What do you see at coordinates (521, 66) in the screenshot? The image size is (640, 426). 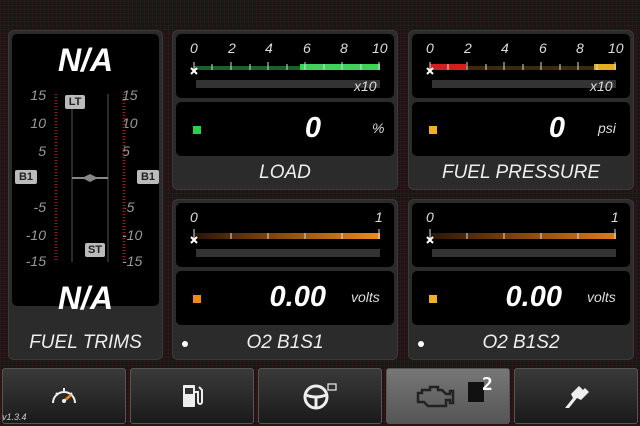 I see `fuel-pressure-bar-area: 0 2 4 6 8 10 x10` at bounding box center [521, 66].